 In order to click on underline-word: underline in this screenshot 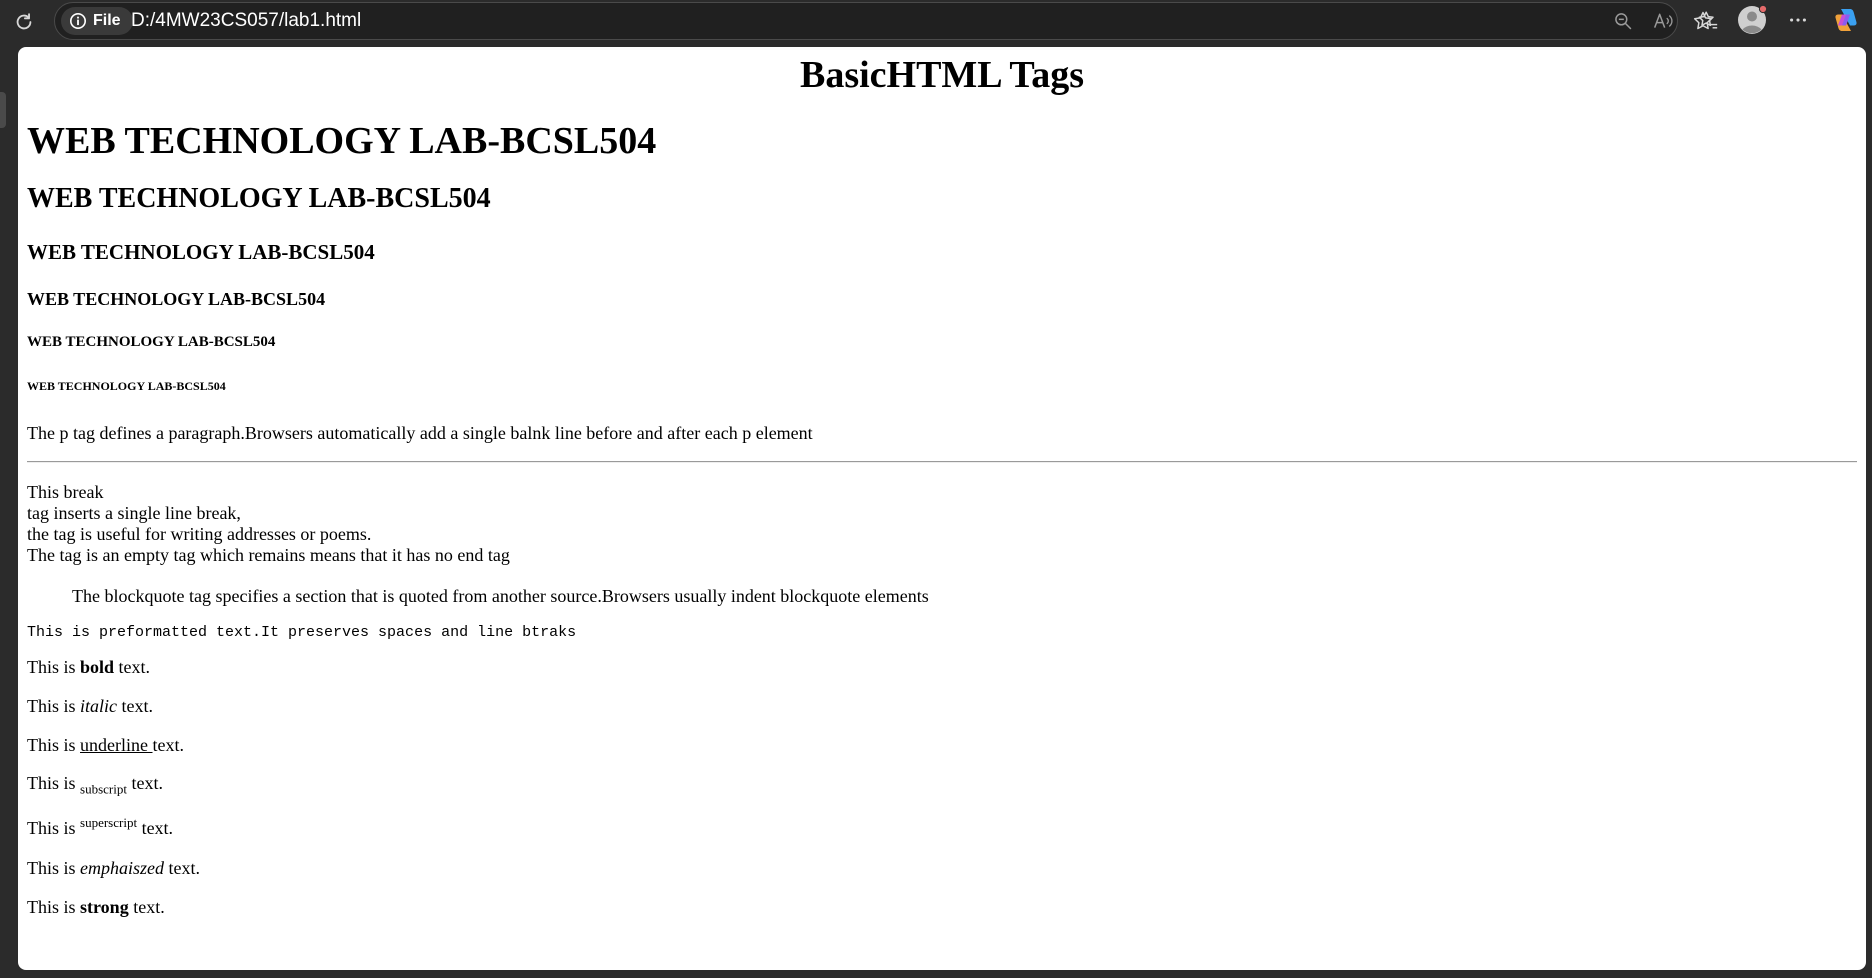, I will do `click(116, 745)`.